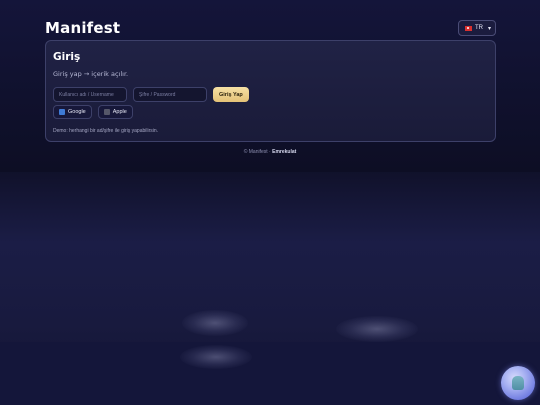 This screenshot has height=405, width=540. Describe the element at coordinates (67, 57) in the screenshot. I see `card-title: Giriş` at that location.